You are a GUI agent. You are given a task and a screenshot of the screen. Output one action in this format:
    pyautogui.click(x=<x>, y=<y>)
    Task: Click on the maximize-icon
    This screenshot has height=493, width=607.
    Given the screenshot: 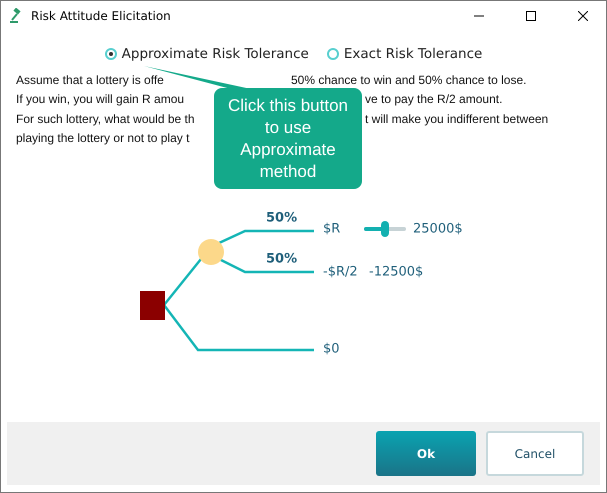 What is the action you would take?
    pyautogui.click(x=531, y=16)
    